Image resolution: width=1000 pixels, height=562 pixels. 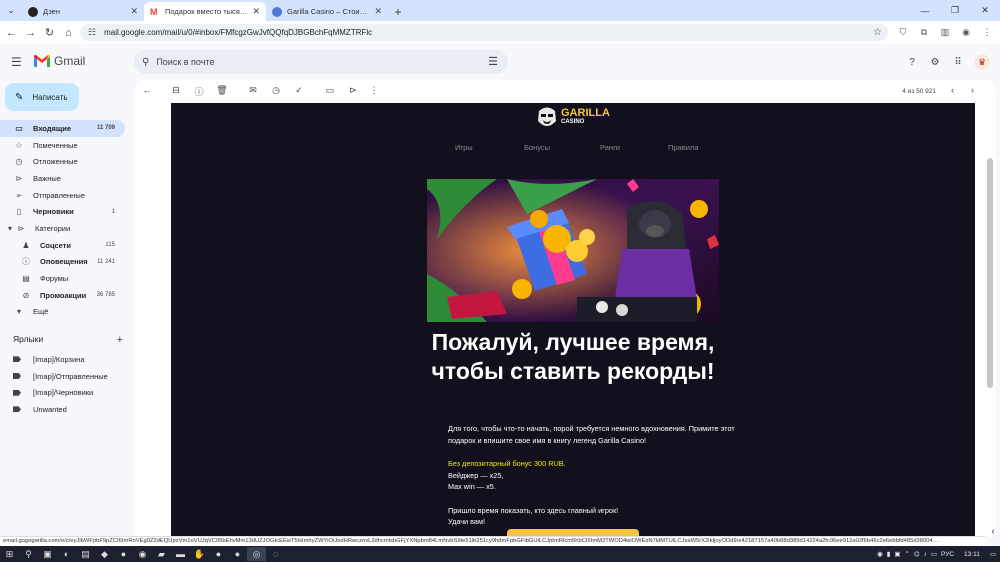 I want to click on search-input: Поиск в почте, so click(x=185, y=62).